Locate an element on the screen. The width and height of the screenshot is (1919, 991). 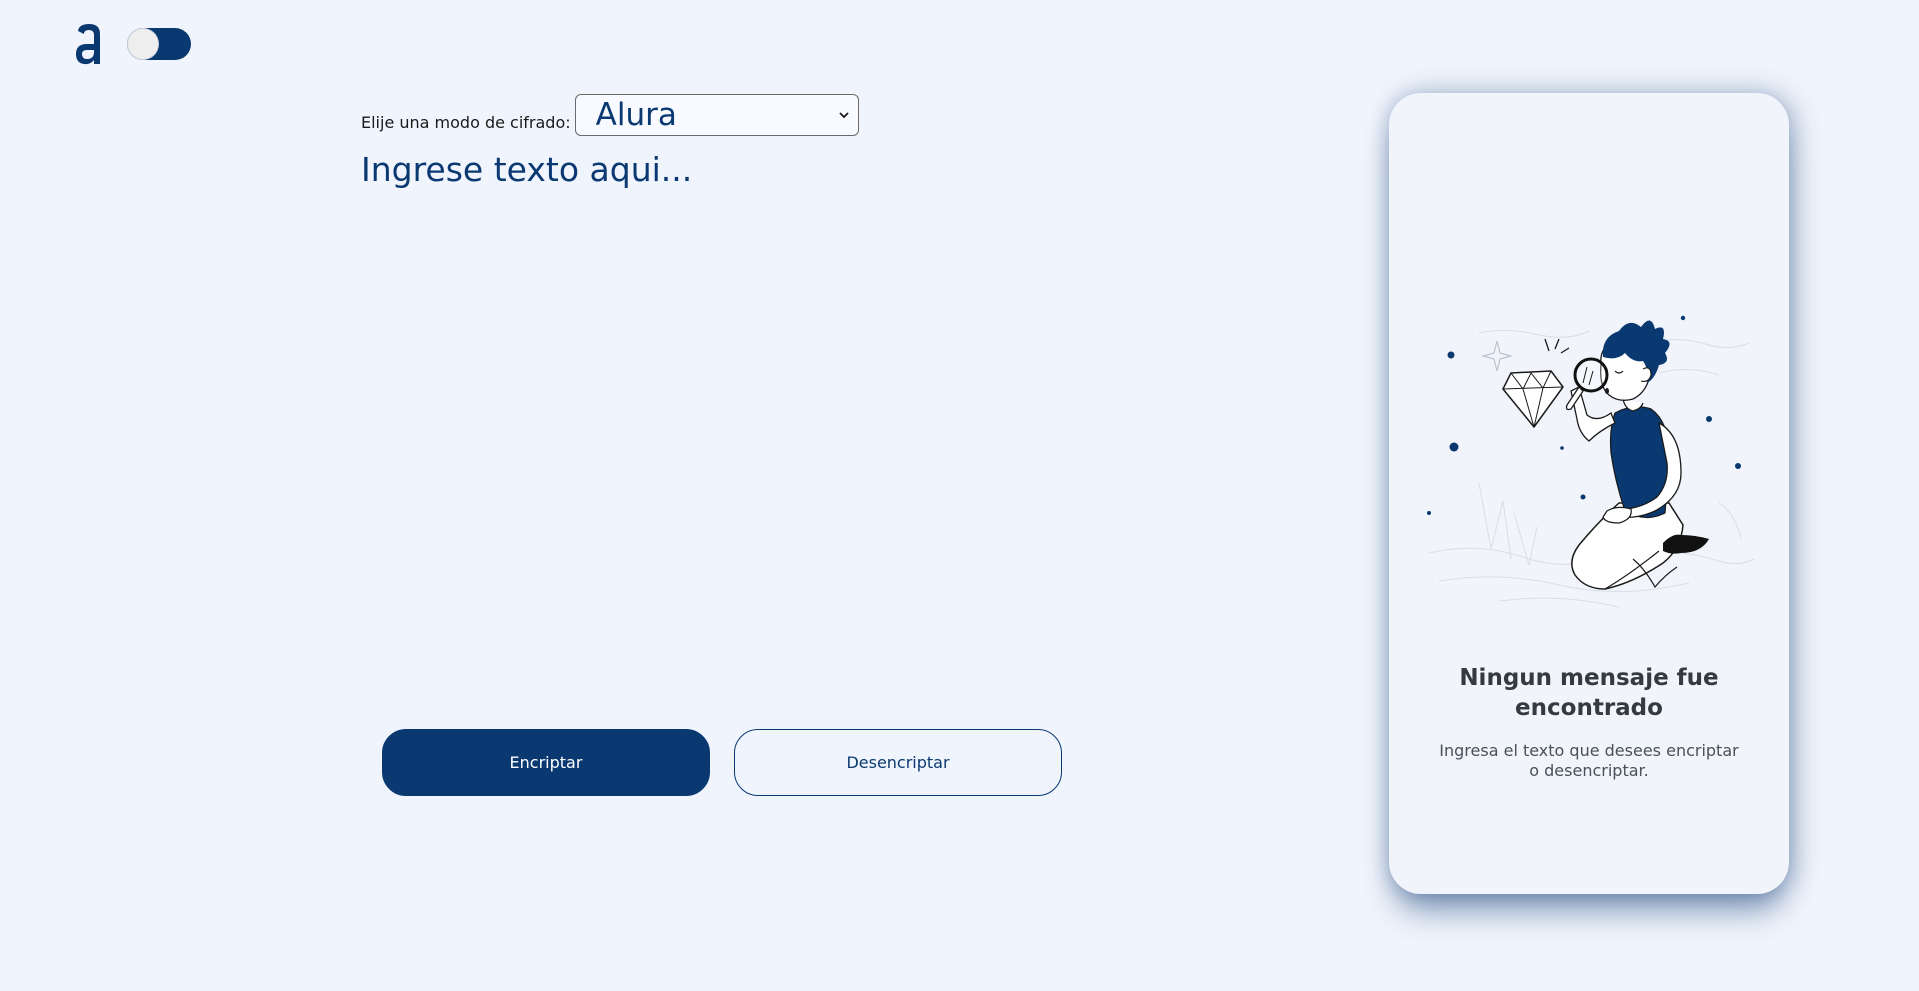
toggle-knob is located at coordinates (143, 44).